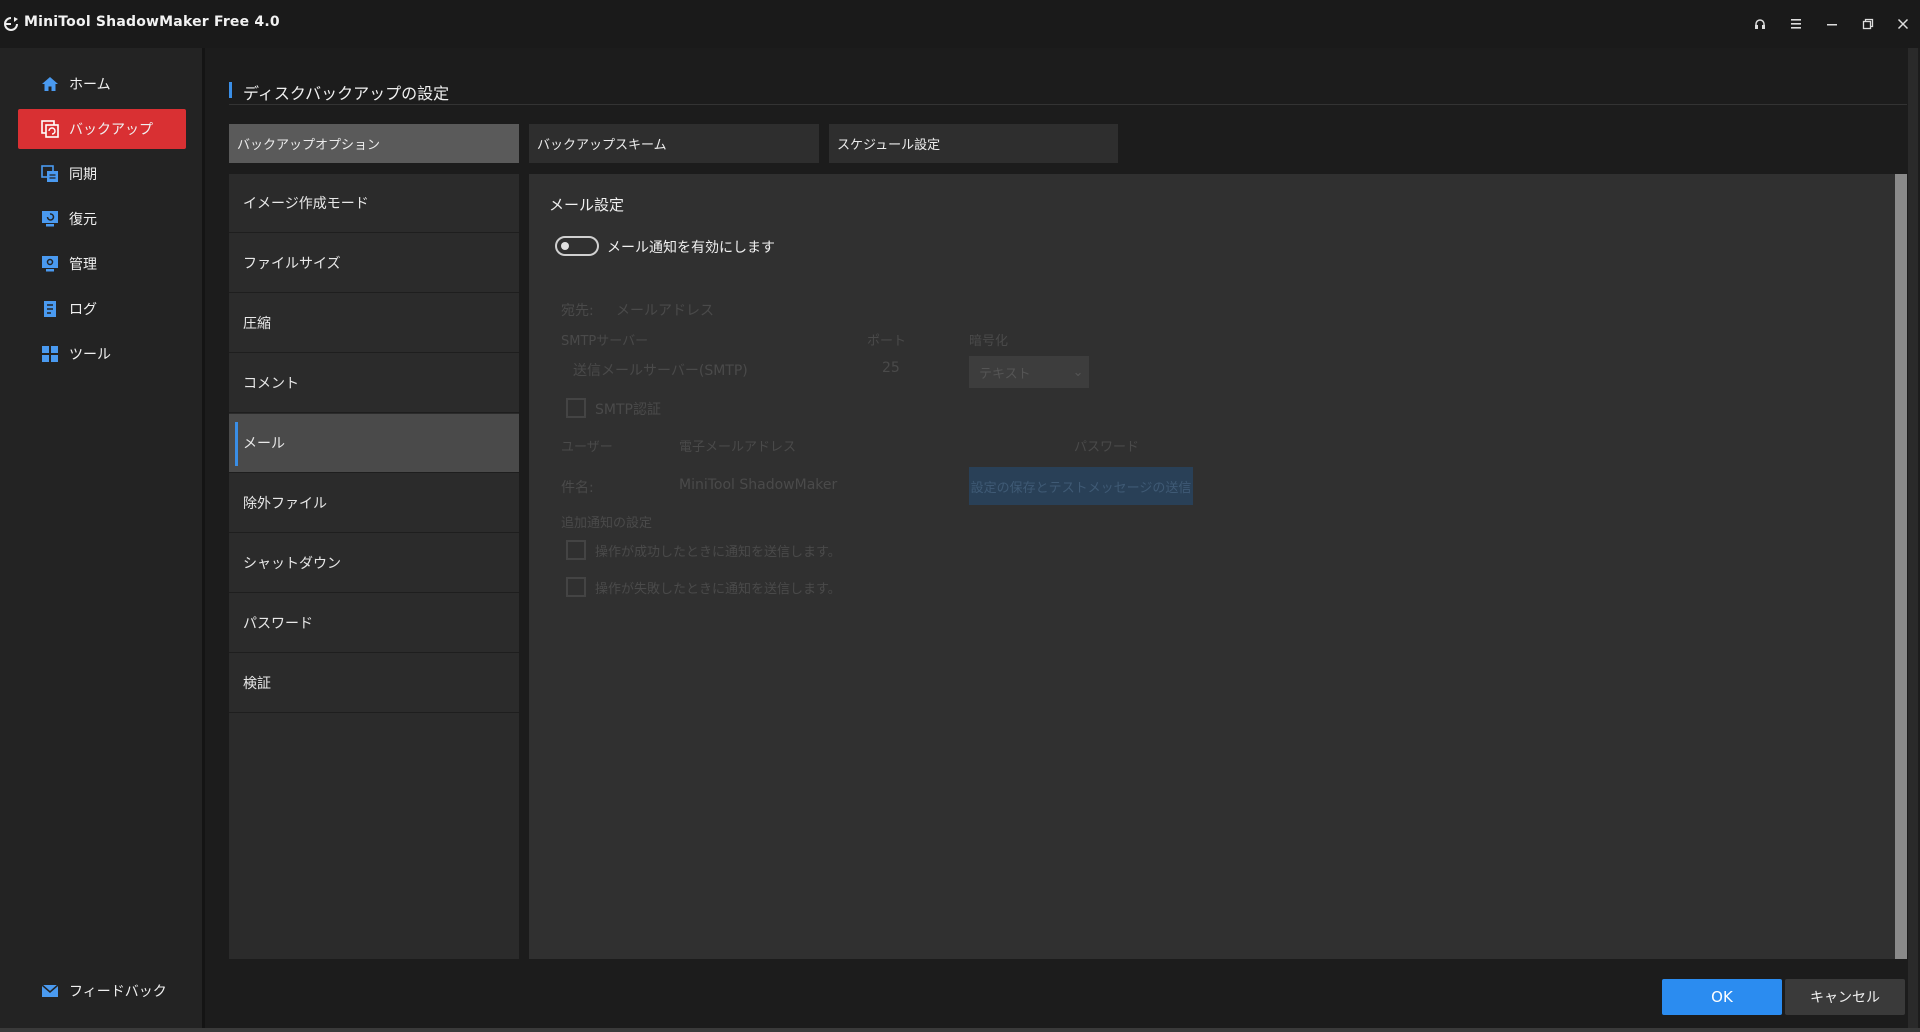  Describe the element at coordinates (83, 310) in the screenshot. I see `sidebar-item-label: ログ` at that location.